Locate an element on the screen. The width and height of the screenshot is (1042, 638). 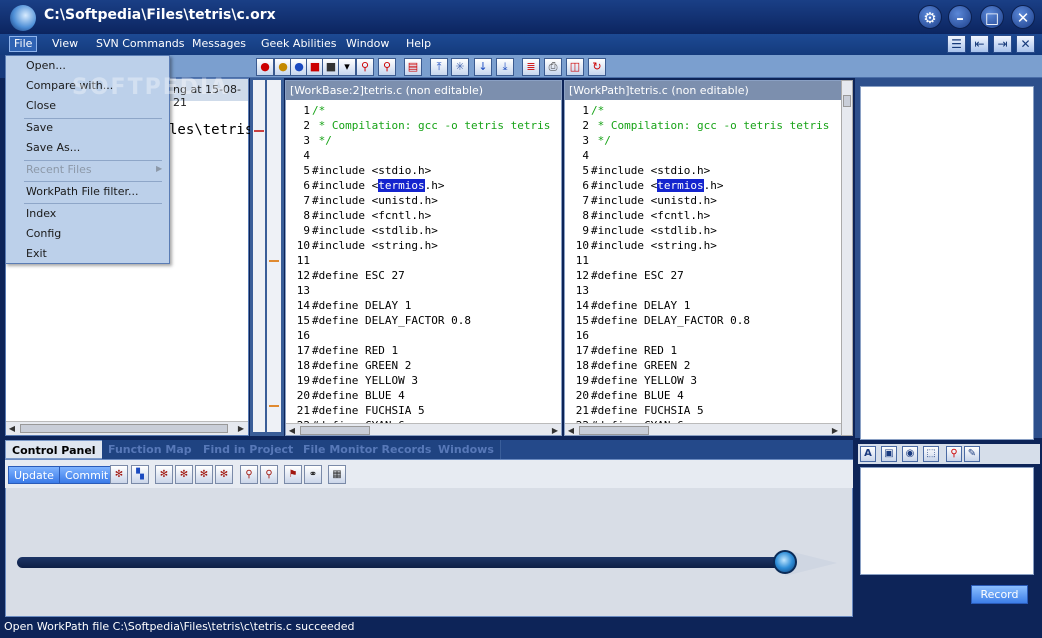
record-button: Record is located at coordinates (999, 594).